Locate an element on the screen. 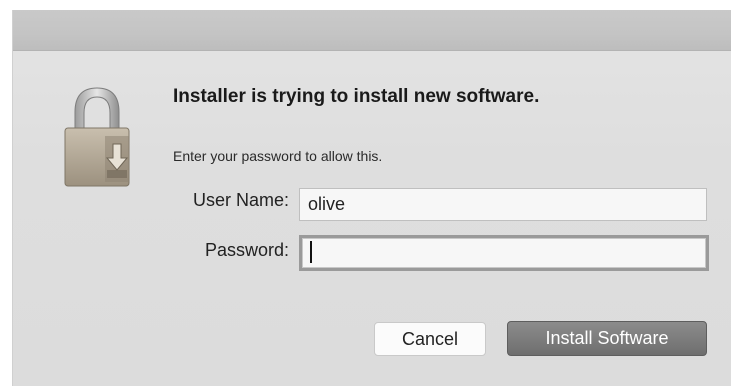 This screenshot has height=387, width=731. password-label: Password: is located at coordinates (246, 250).